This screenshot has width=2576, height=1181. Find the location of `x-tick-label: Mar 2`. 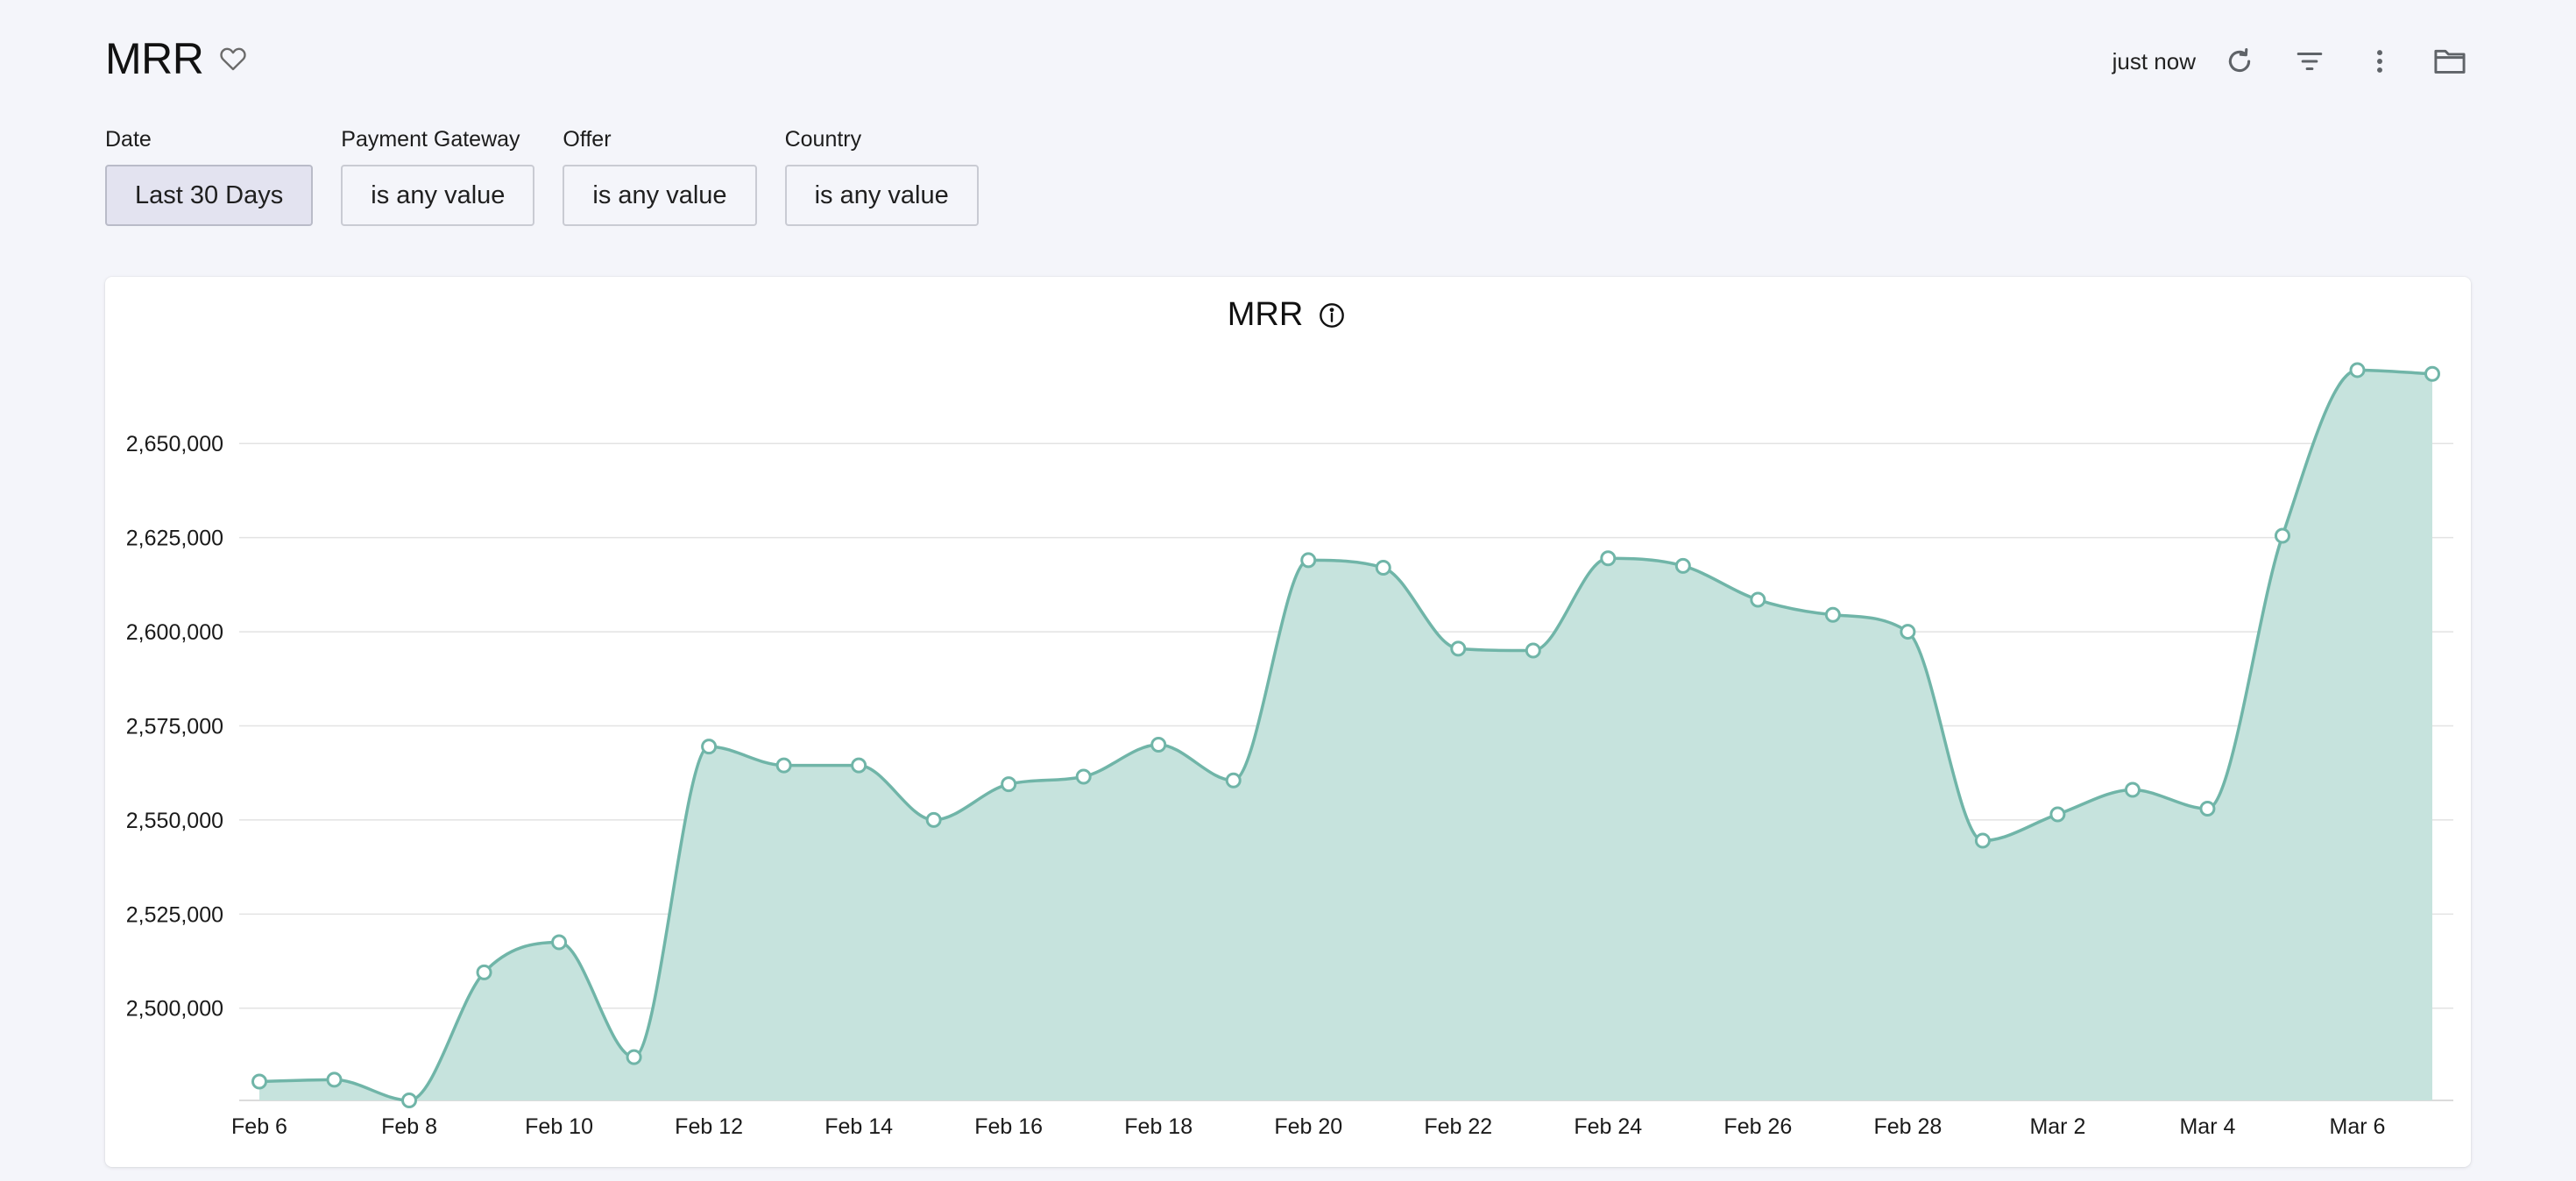

x-tick-label: Mar 2 is located at coordinates (2057, 1126).